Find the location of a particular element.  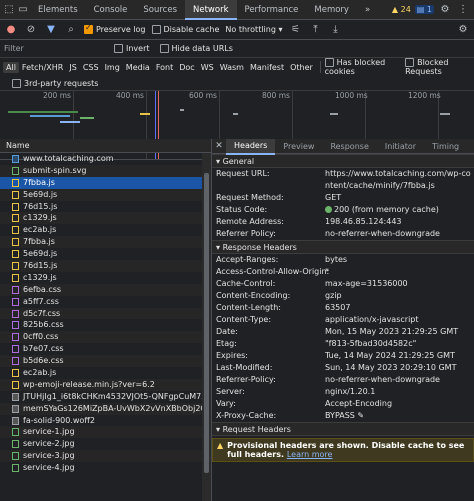

header-name: Expires: is located at coordinates (232, 355).